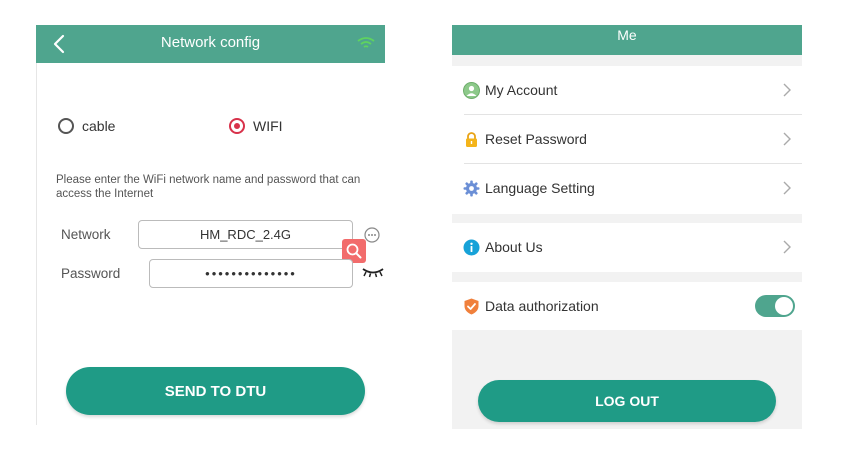  Describe the element at coordinates (542, 306) in the screenshot. I see `menu-label: Data authorization` at that location.